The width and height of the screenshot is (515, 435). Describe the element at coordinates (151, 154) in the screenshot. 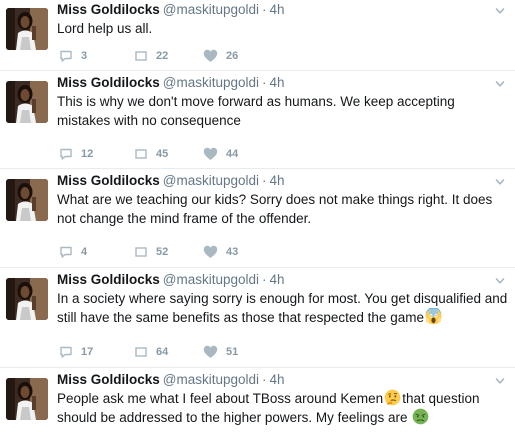

I see `retweet-button: 45` at that location.